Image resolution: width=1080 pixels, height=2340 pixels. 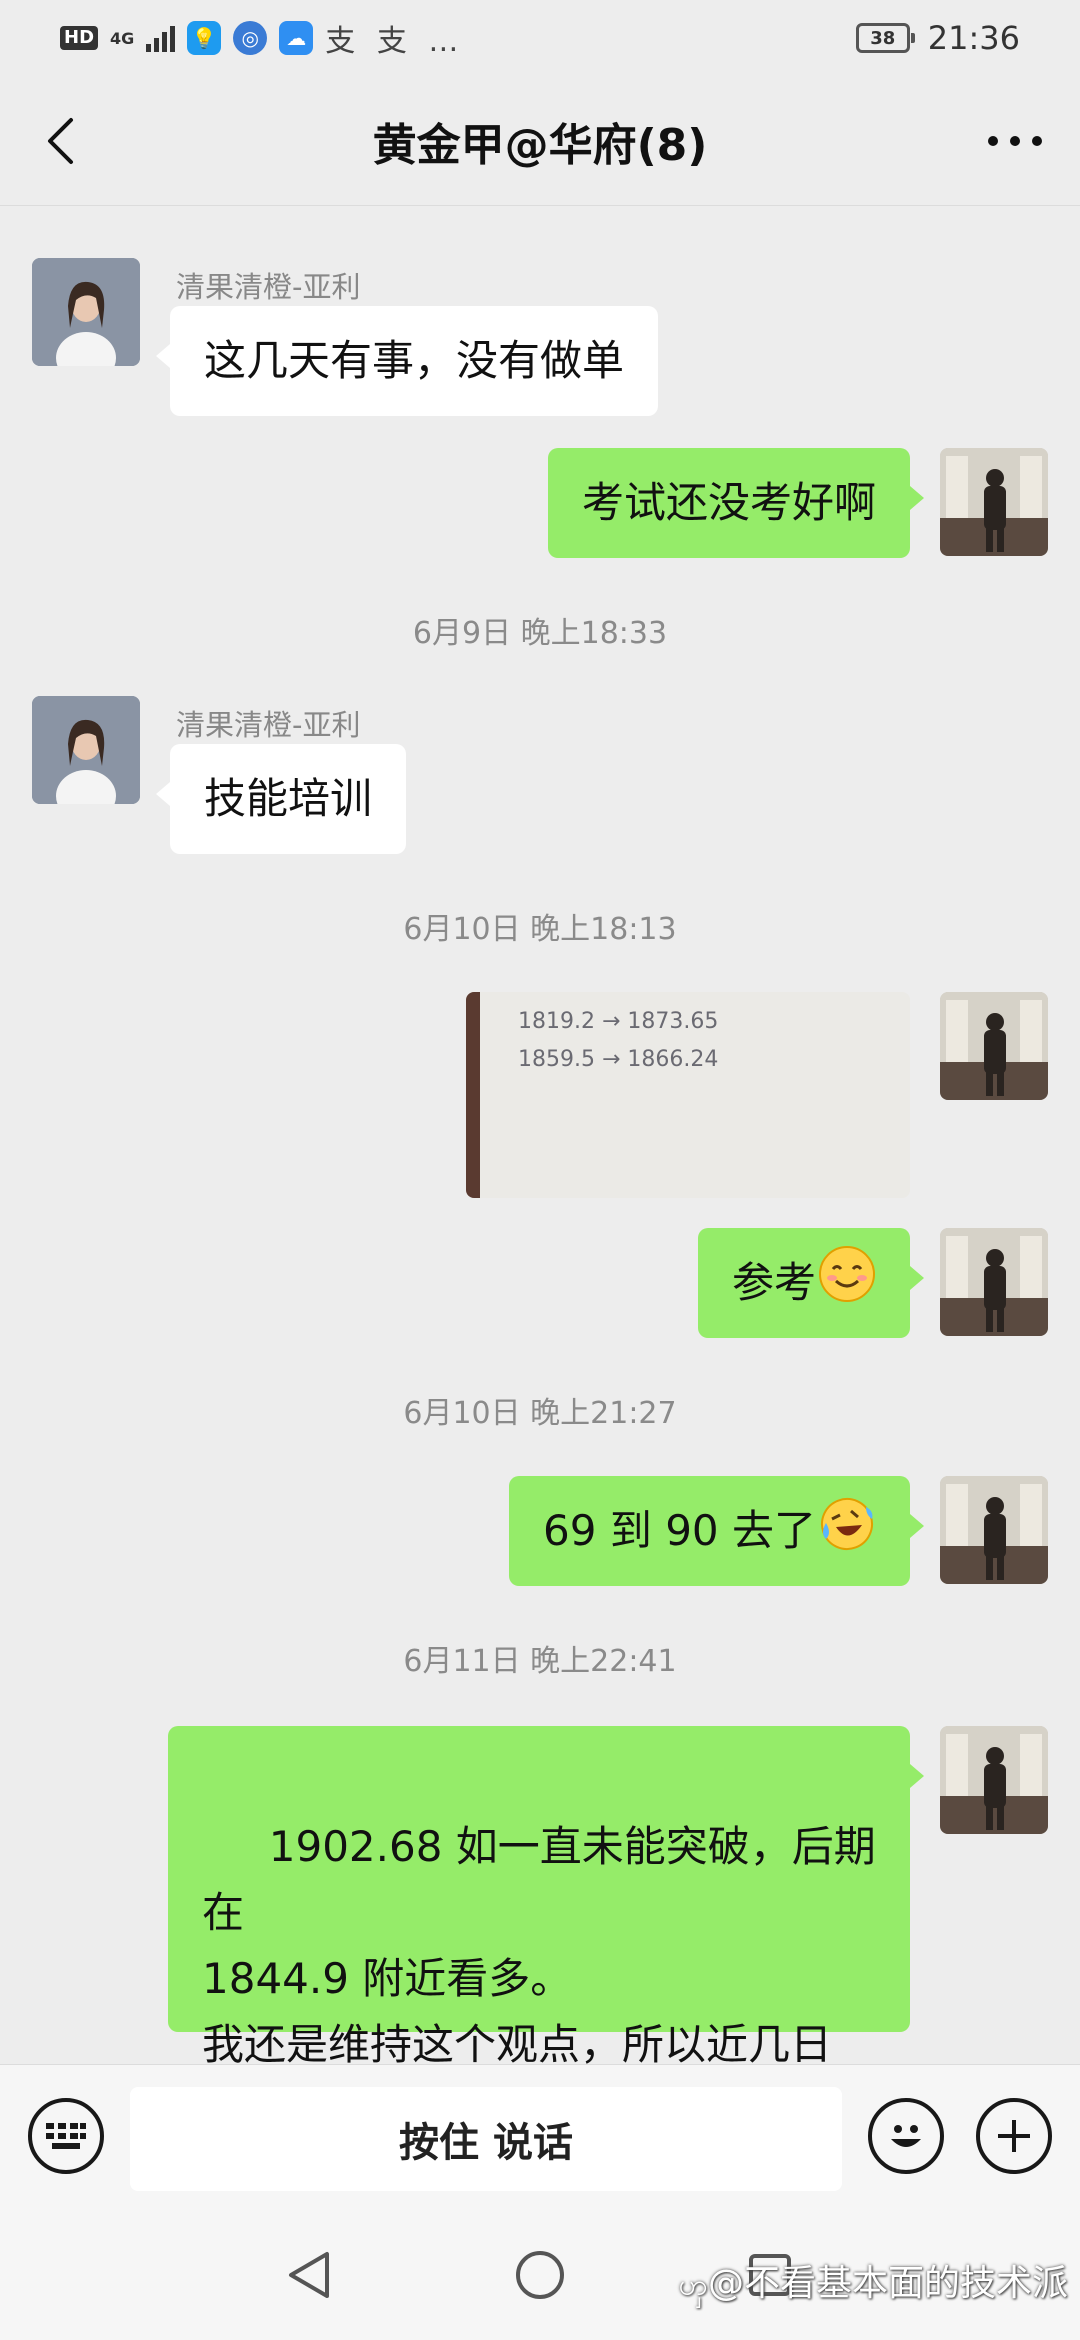 I want to click on emoji-button, so click(x=906, y=2136).